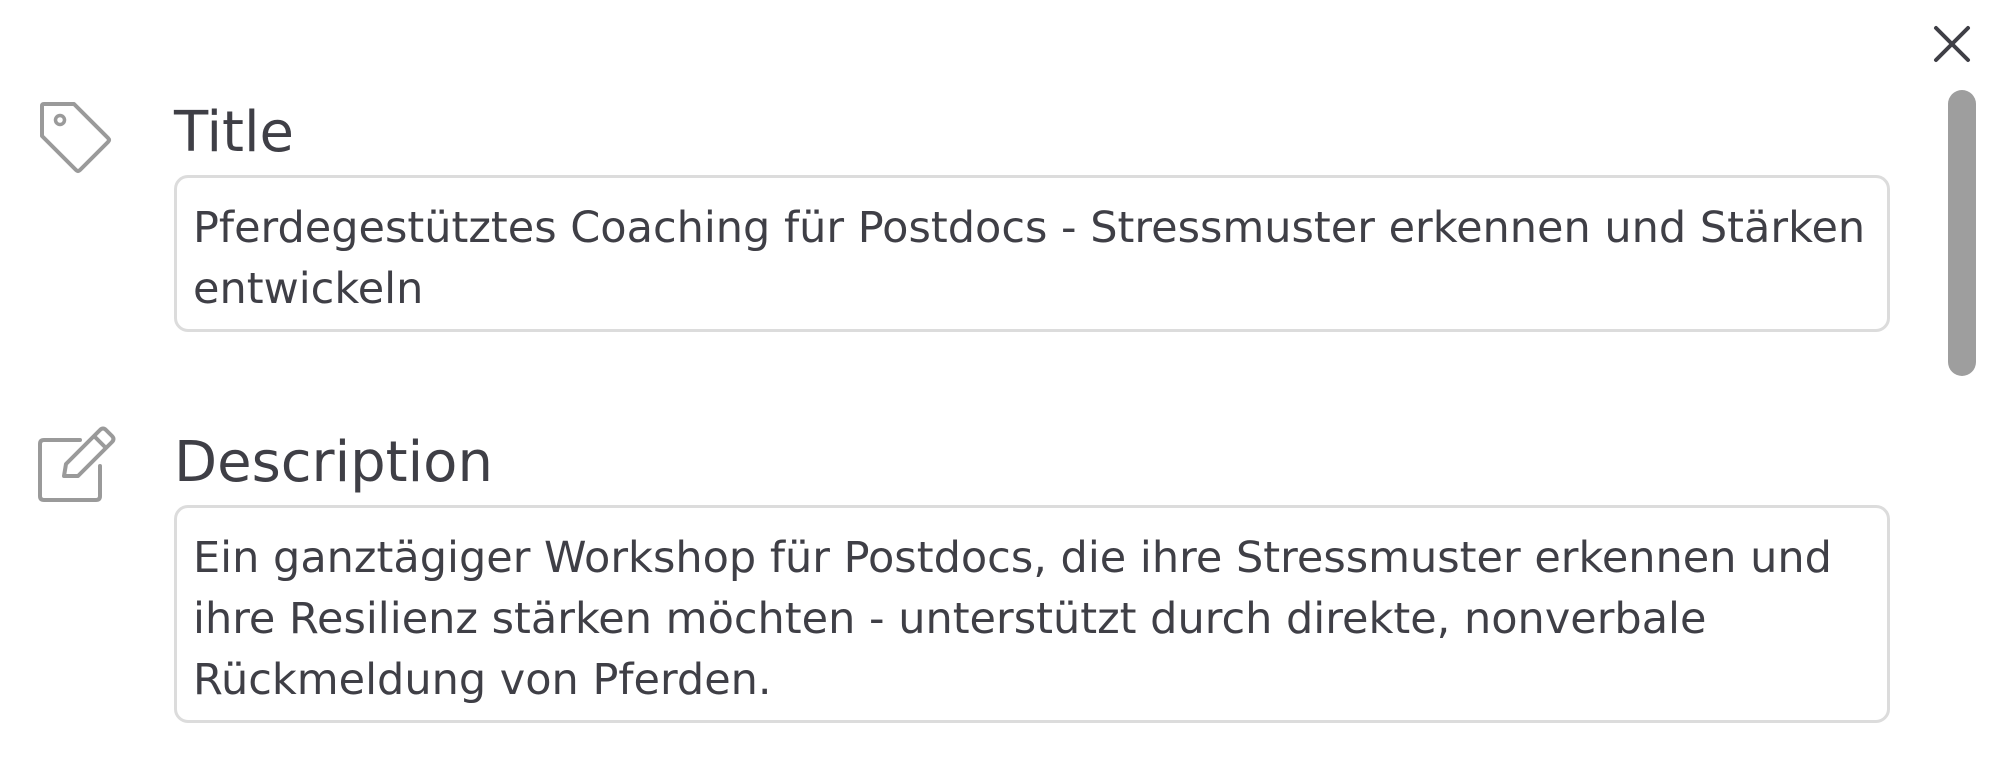 The width and height of the screenshot is (2000, 765). What do you see at coordinates (1962, 233) in the screenshot?
I see `scrollbar-thumb` at bounding box center [1962, 233].